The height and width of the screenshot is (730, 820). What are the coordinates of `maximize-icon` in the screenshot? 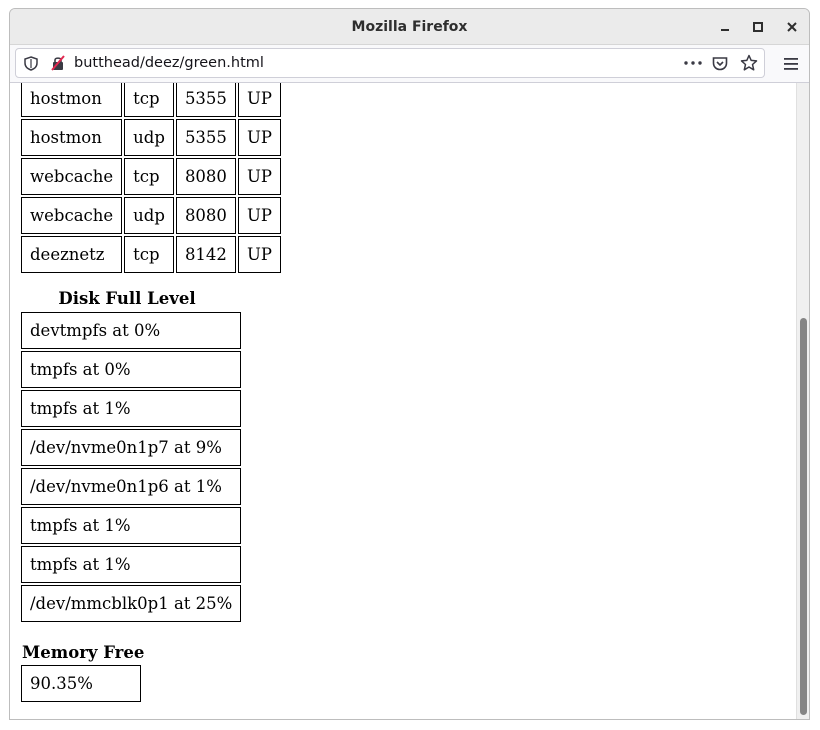 It's located at (758, 27).